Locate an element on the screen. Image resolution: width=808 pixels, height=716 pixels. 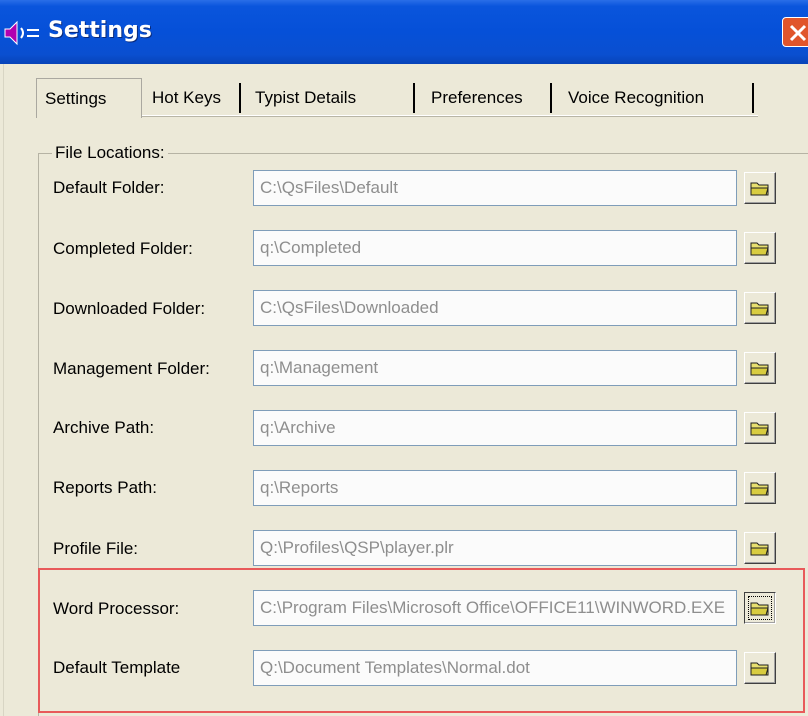
default-template-browse-button is located at coordinates (760, 668).